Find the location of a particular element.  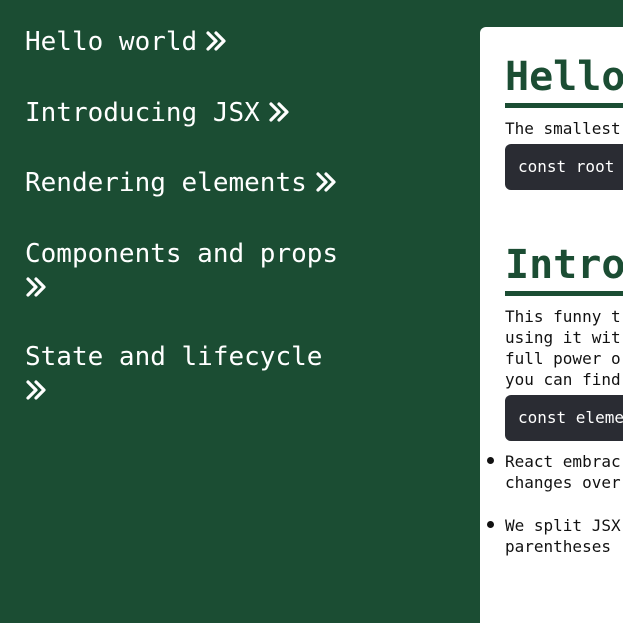

sidebar-item-state-and-lifecycle: State and lifecycle is located at coordinates (190, 374).